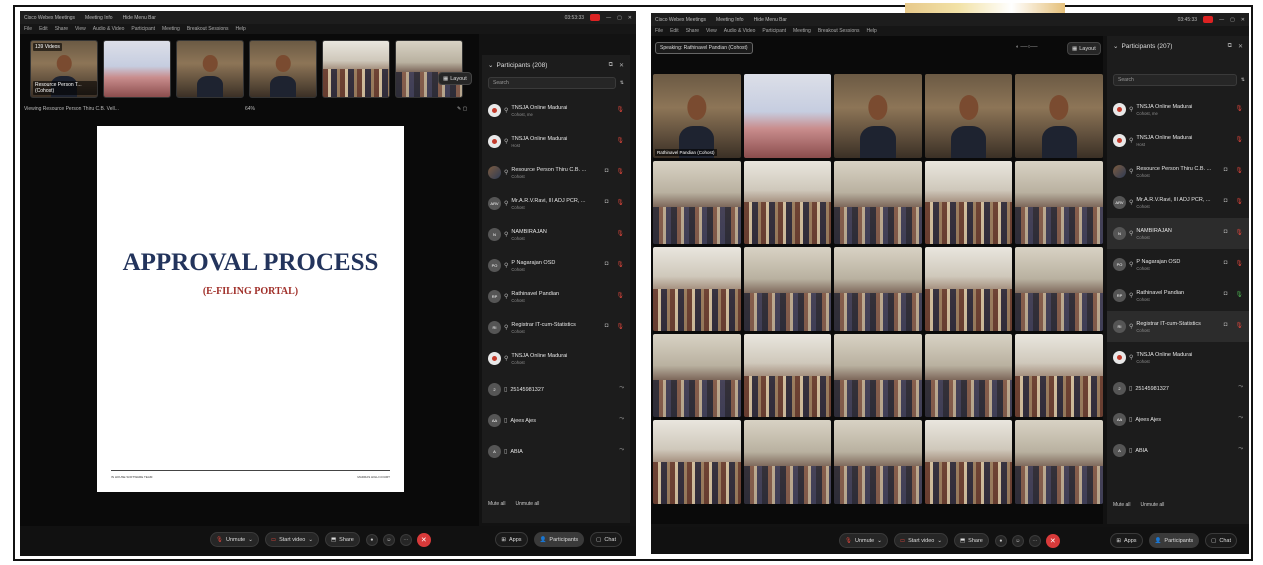 Image resolution: width=1263 pixels, height=565 pixels. What do you see at coordinates (740, 31) in the screenshot?
I see `menu-item: Audio & Video` at bounding box center [740, 31].